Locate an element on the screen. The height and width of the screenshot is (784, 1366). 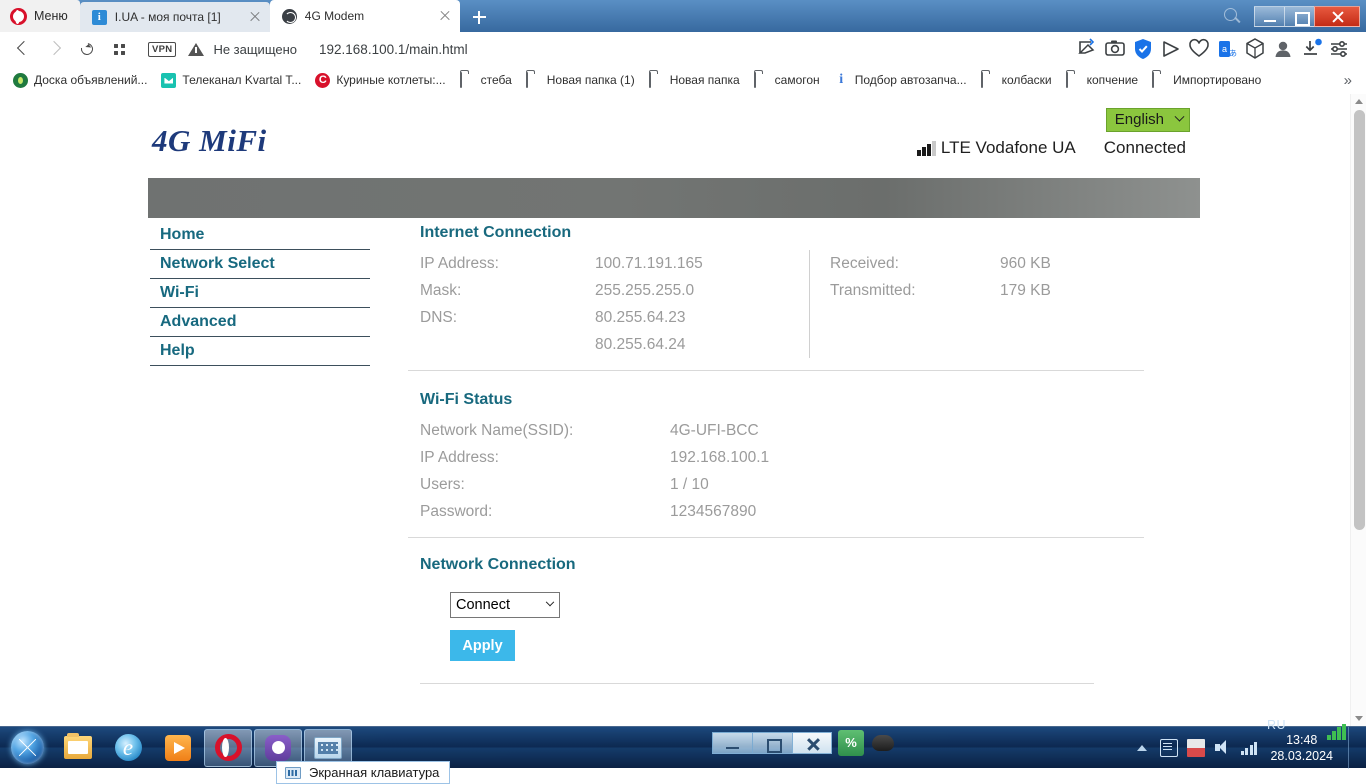
sidebar-nav: Home Network Select Wi-Fi Advanced Help is located at coordinates (259, 457).